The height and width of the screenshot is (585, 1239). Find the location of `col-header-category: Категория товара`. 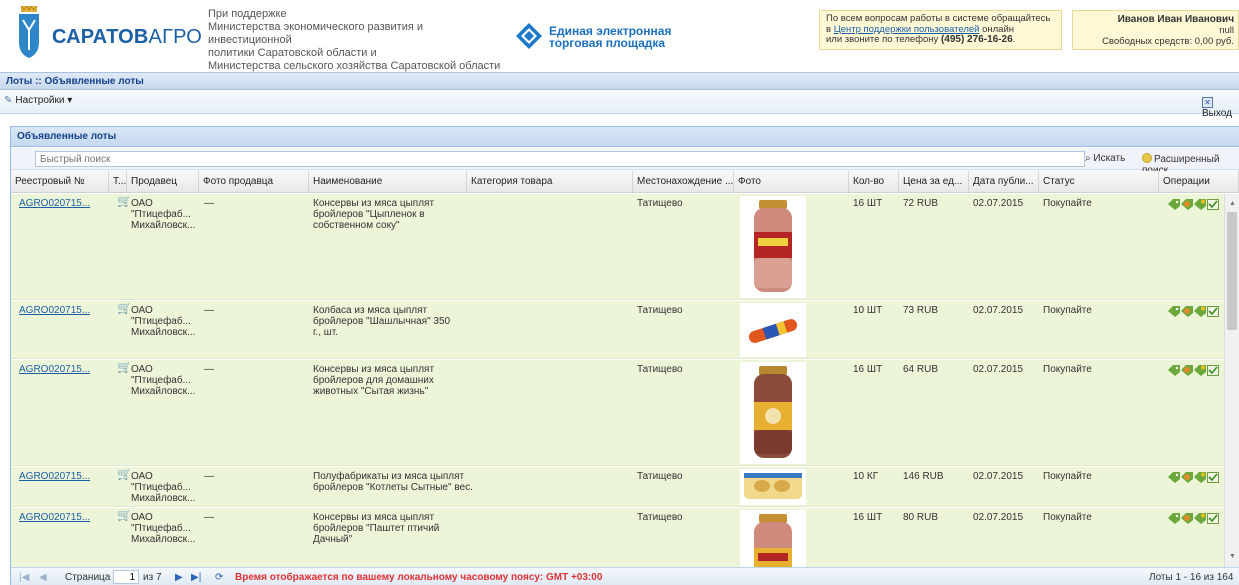

col-header-category: Категория товара is located at coordinates (550, 181).